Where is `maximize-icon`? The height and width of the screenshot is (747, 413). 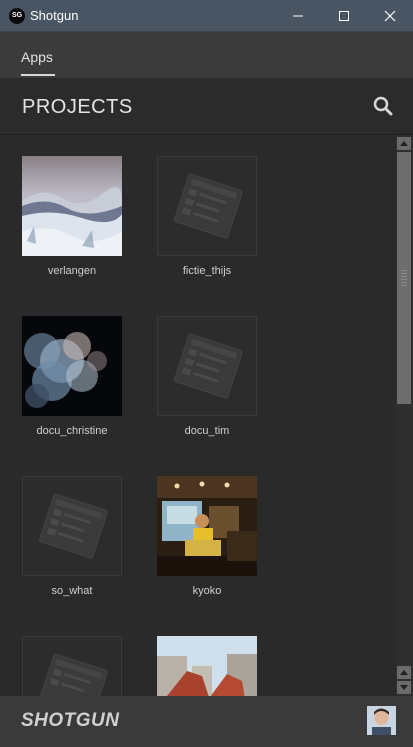
maximize-icon is located at coordinates (344, 16).